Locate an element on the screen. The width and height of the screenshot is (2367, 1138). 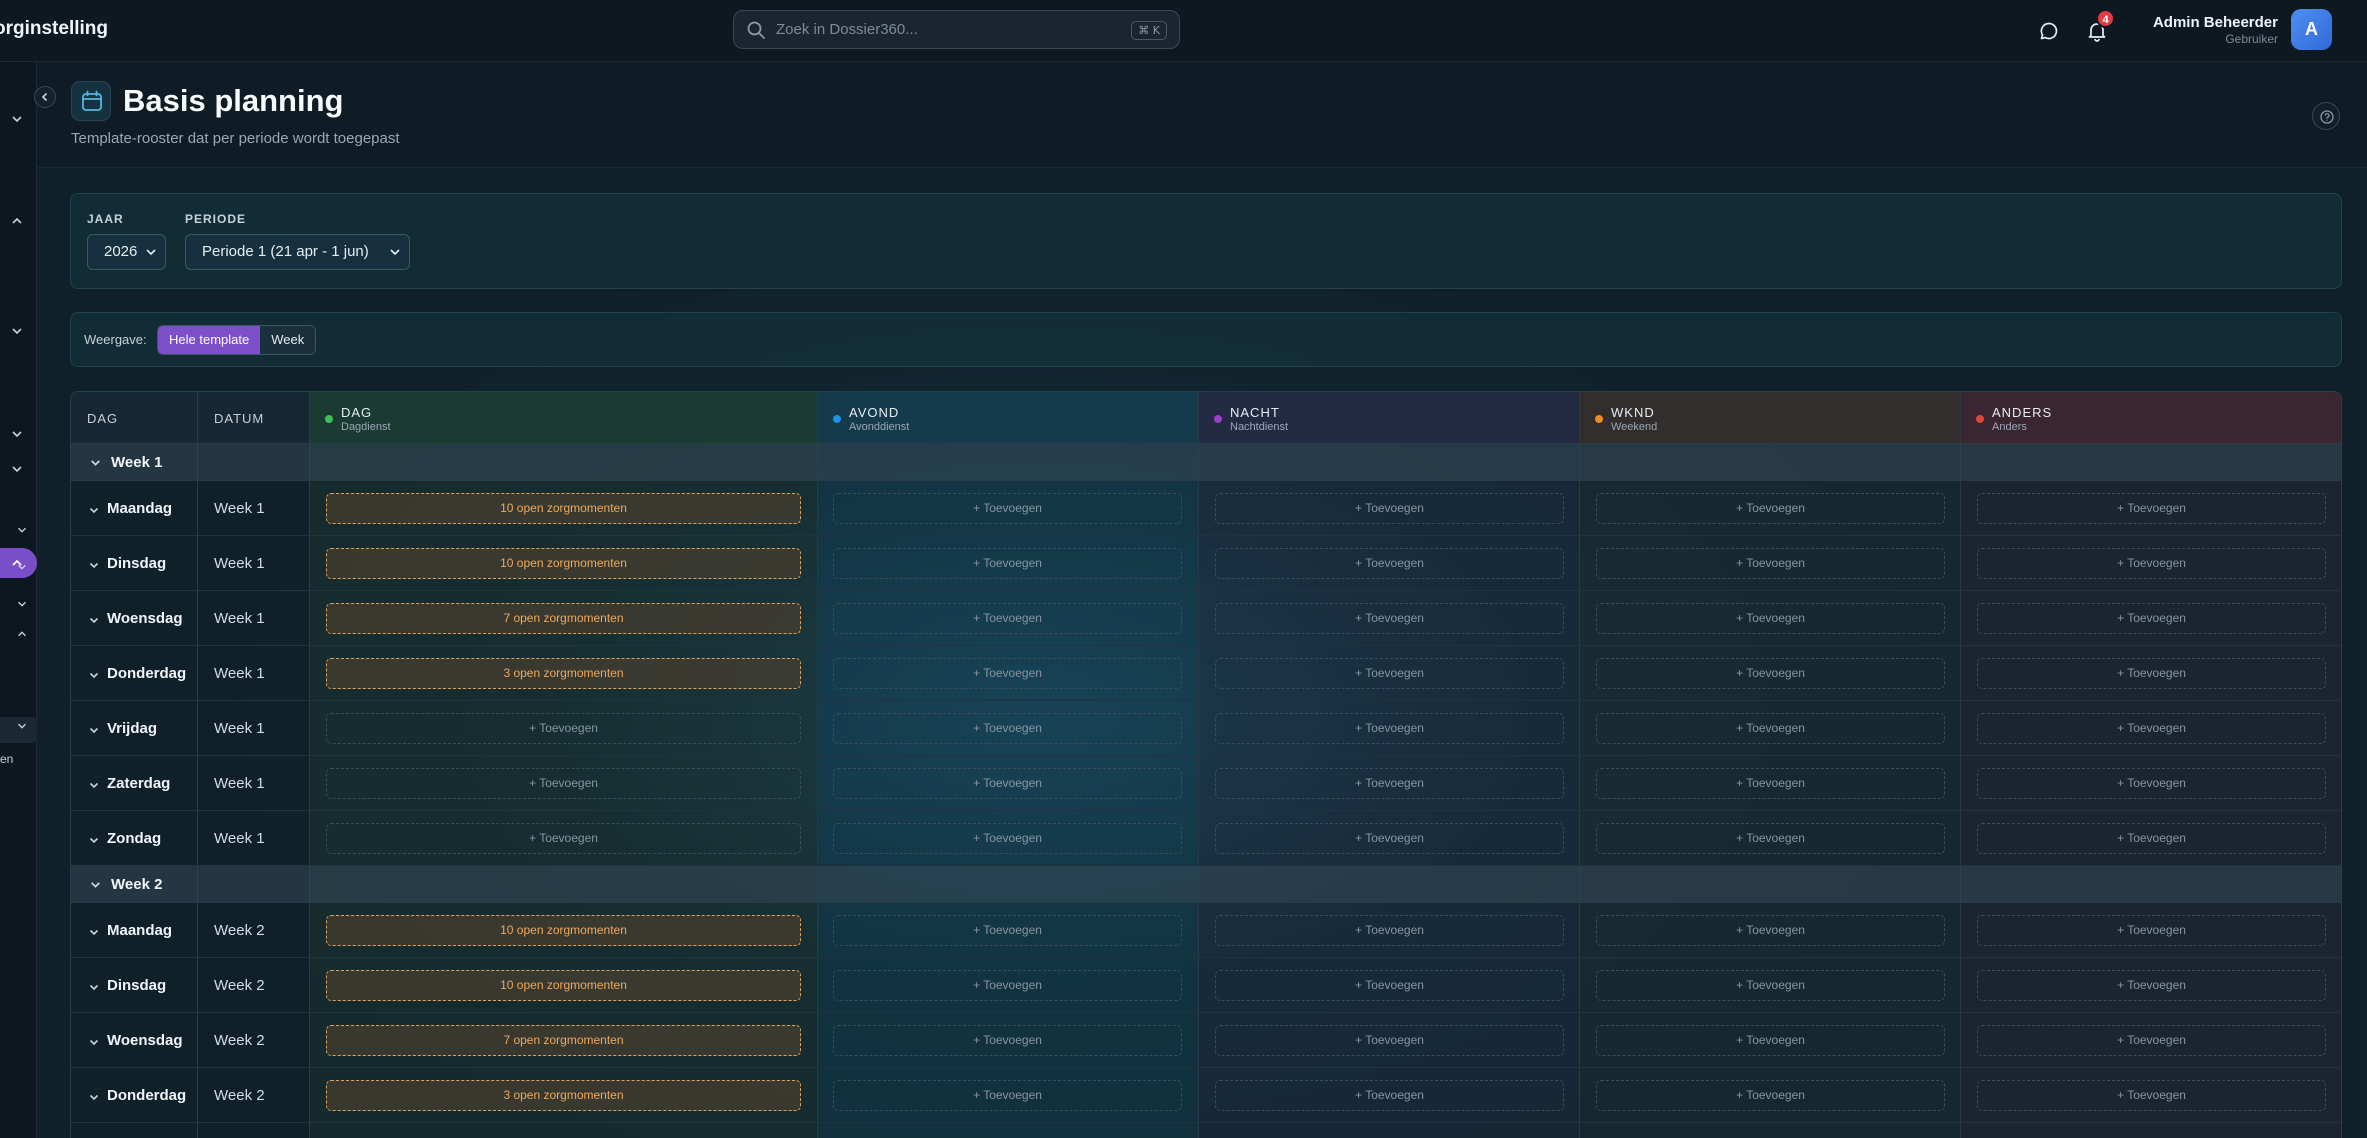
avatar: A is located at coordinates (2311, 29).